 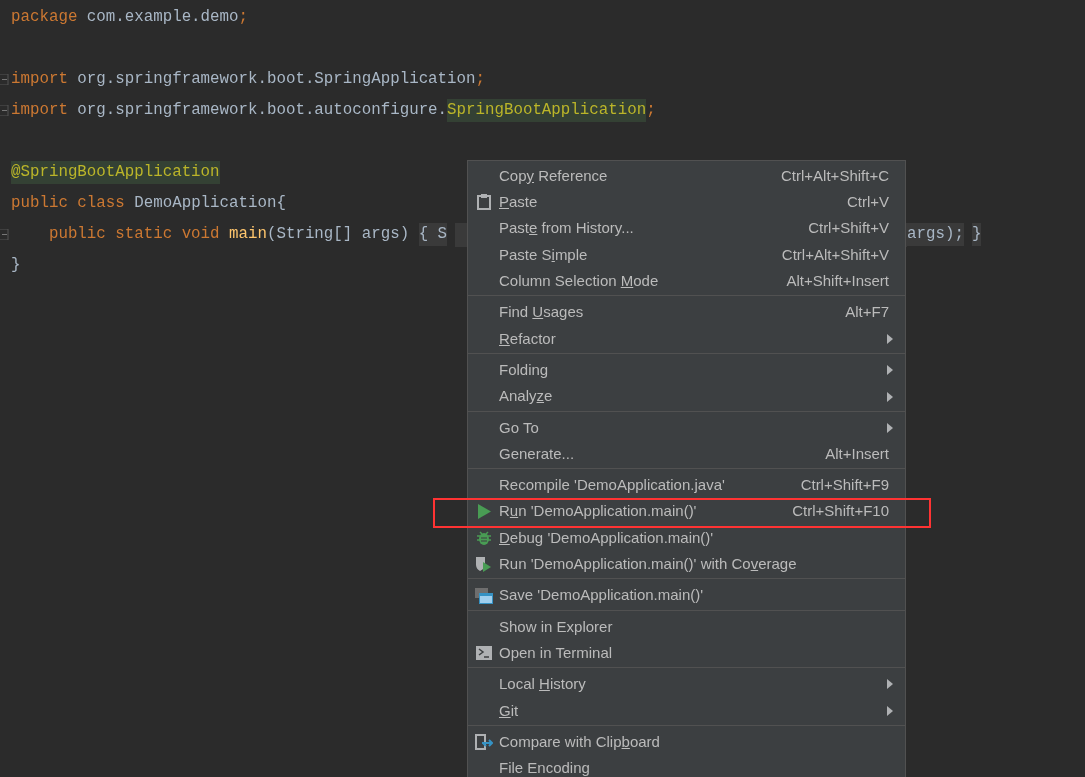 What do you see at coordinates (607, 537) in the screenshot?
I see `menu-item-label: Debug 'DemoApplication.main()'` at bounding box center [607, 537].